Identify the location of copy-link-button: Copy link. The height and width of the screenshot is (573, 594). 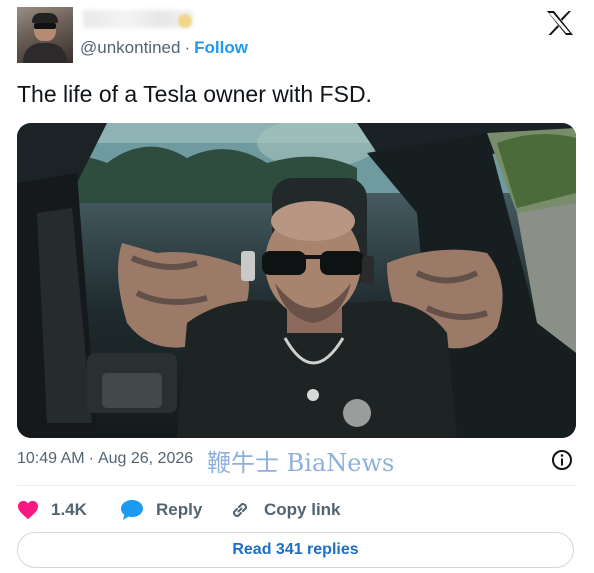
(284, 510).